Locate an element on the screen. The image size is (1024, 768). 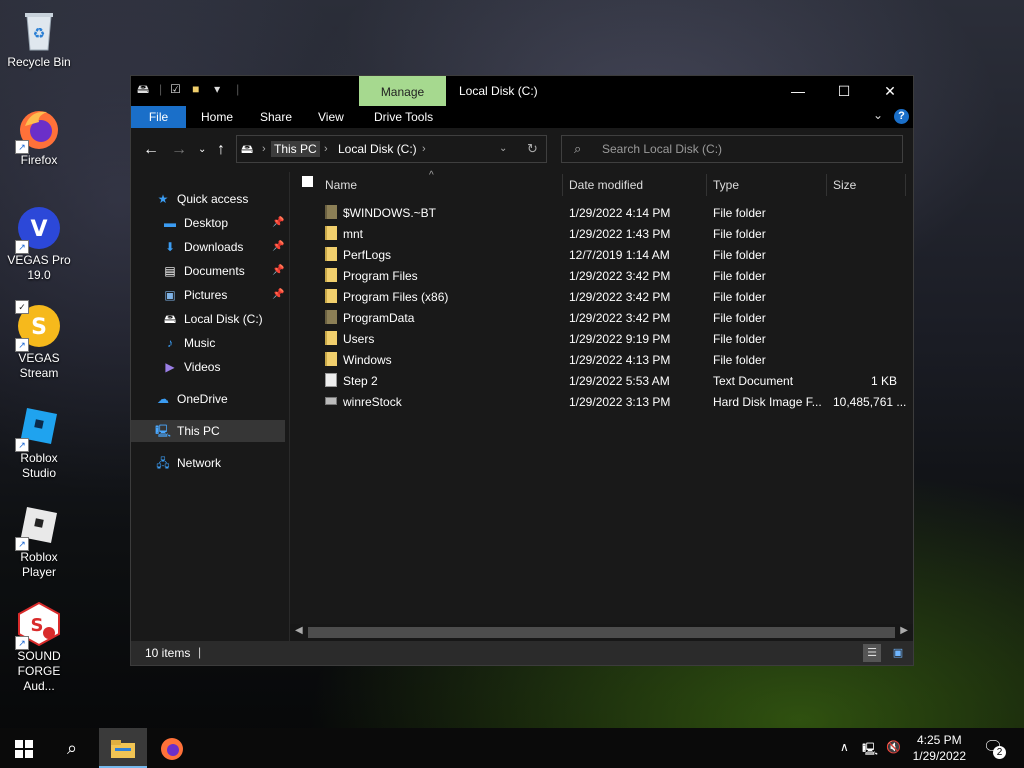
help-icon: ? is located at coordinates (901, 116).